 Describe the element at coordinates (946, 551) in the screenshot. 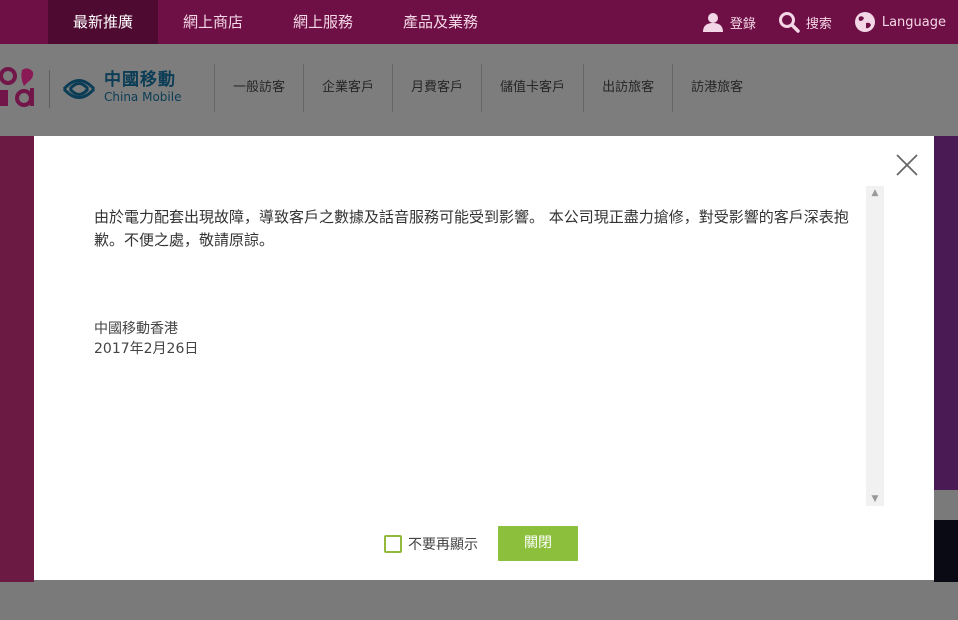

I see `background-dark-panel` at that location.